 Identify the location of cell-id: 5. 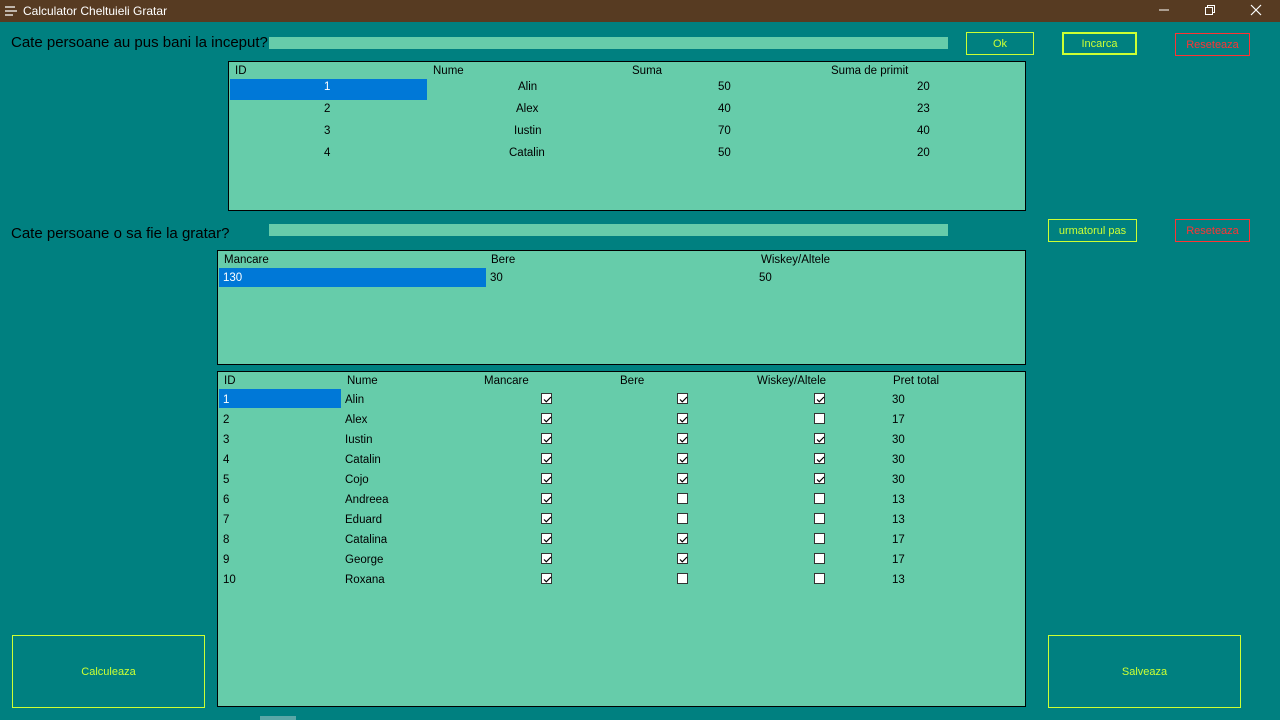
(226, 480).